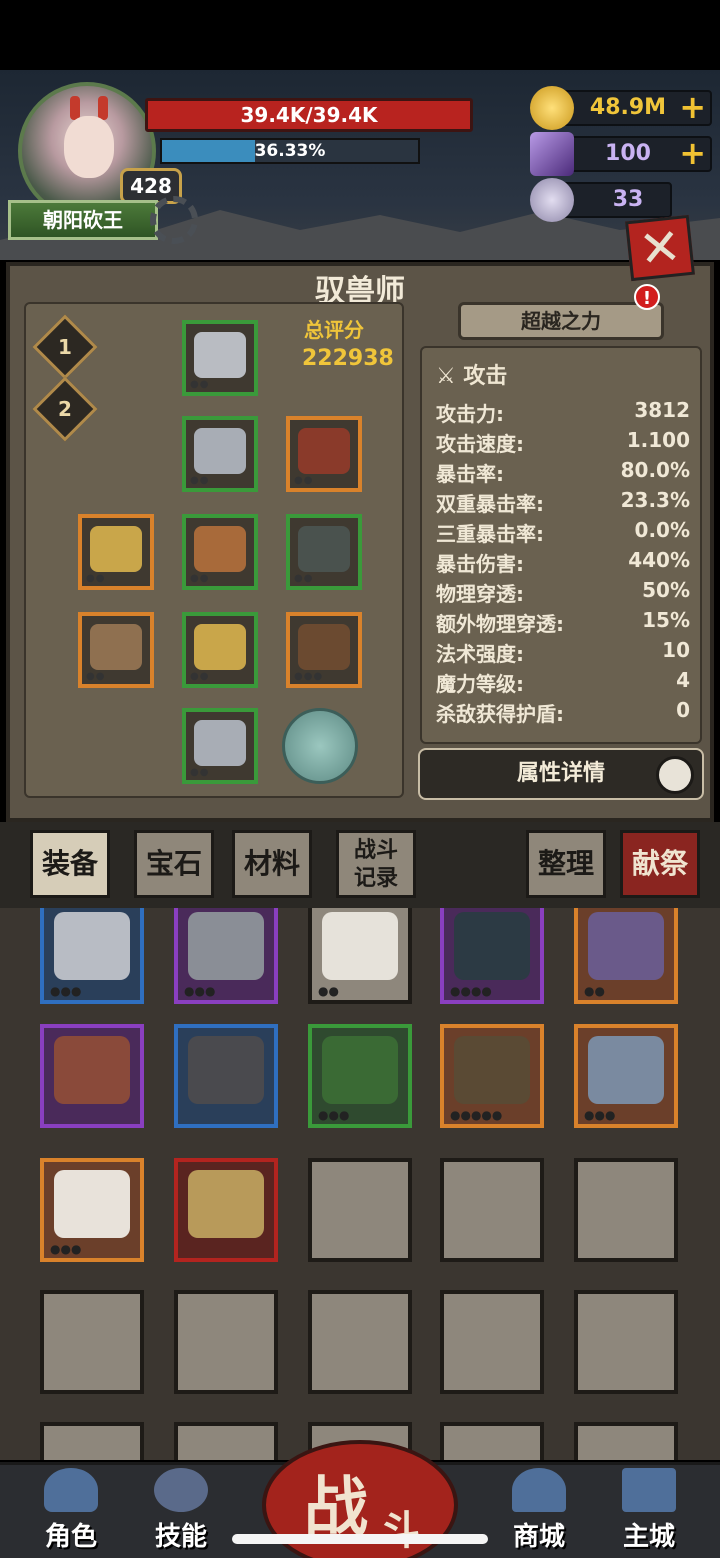 The image size is (720, 1558). I want to click on weapon-slot: ●●●, so click(324, 650).